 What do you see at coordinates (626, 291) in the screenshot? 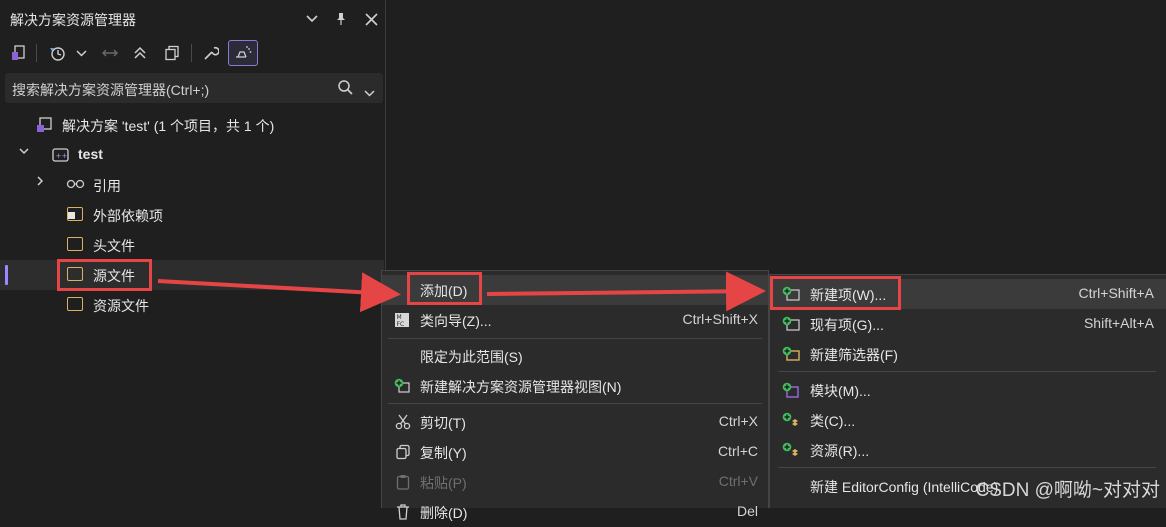
I see `arrow-to-new-item` at bounding box center [626, 291].